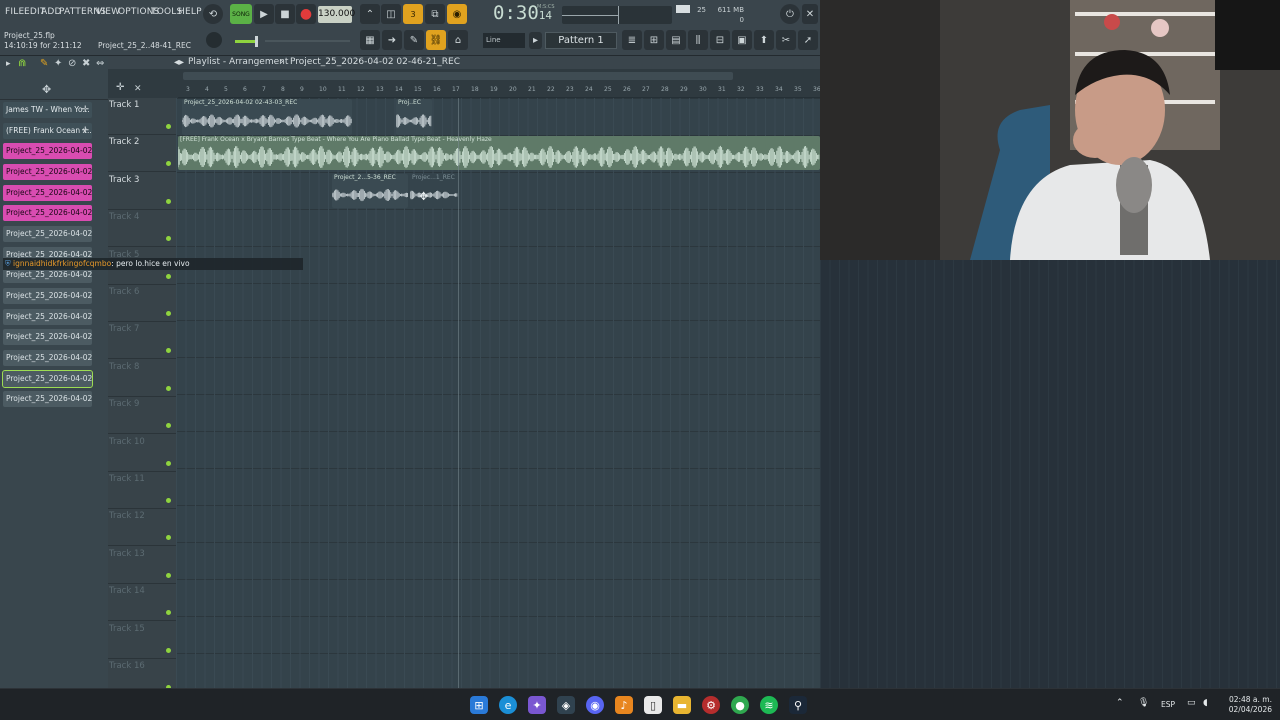 The height and width of the screenshot is (720, 1280). I want to click on dropbox-icon: ◈, so click(566, 705).